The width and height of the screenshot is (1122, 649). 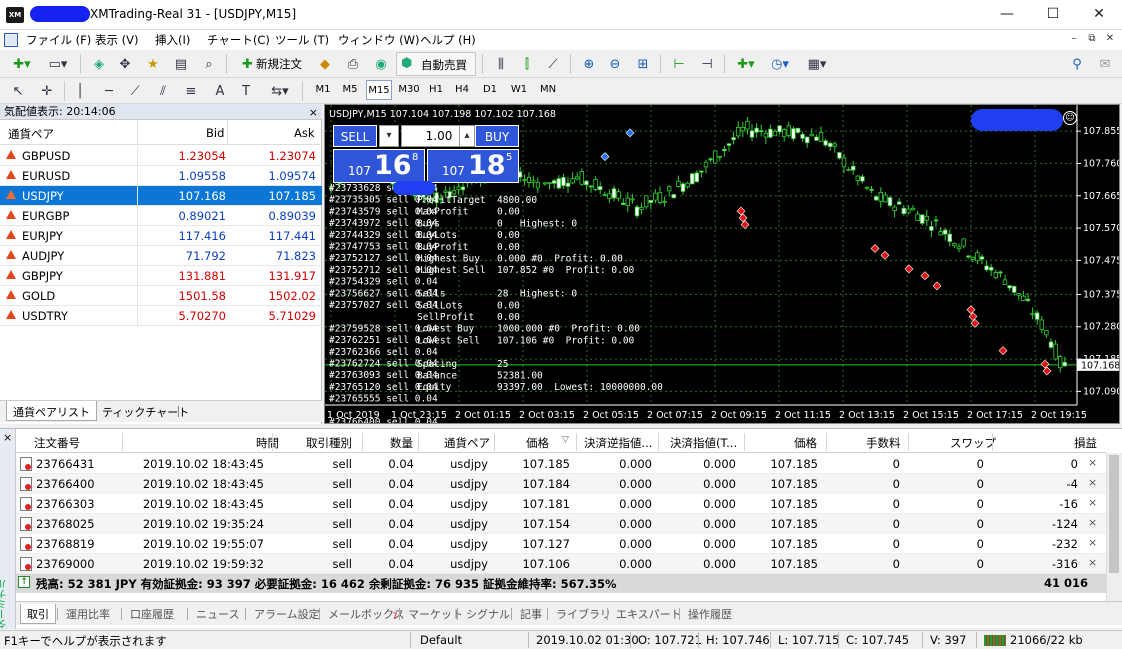 I want to click on column-header: 損益, so click(x=1085, y=443).